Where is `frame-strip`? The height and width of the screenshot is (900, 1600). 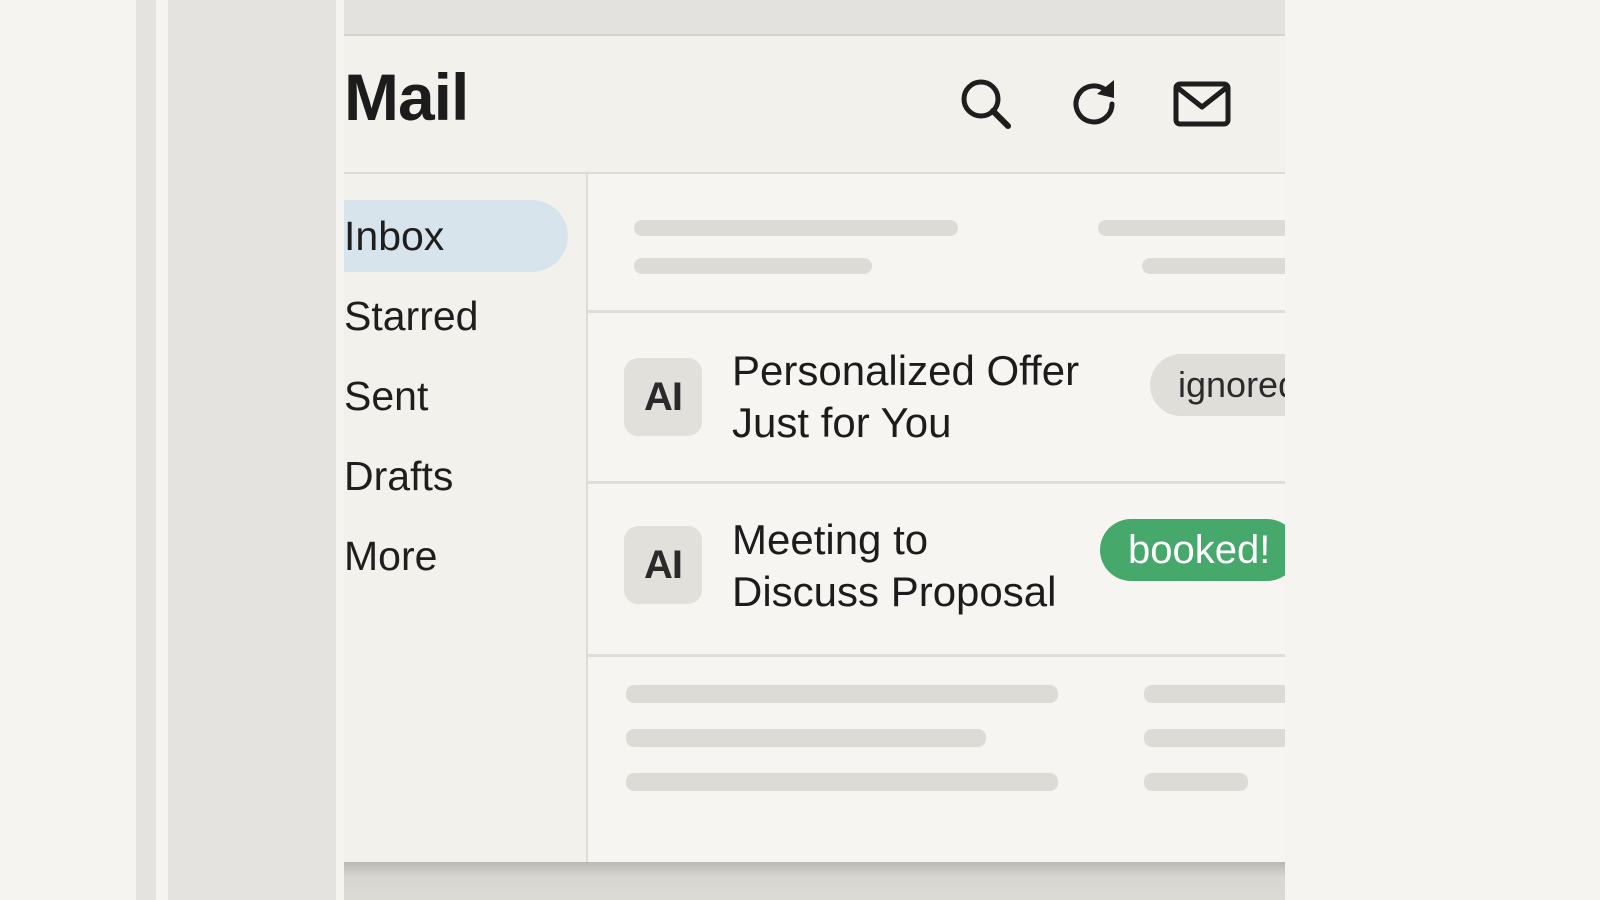
frame-strip is located at coordinates (146, 450).